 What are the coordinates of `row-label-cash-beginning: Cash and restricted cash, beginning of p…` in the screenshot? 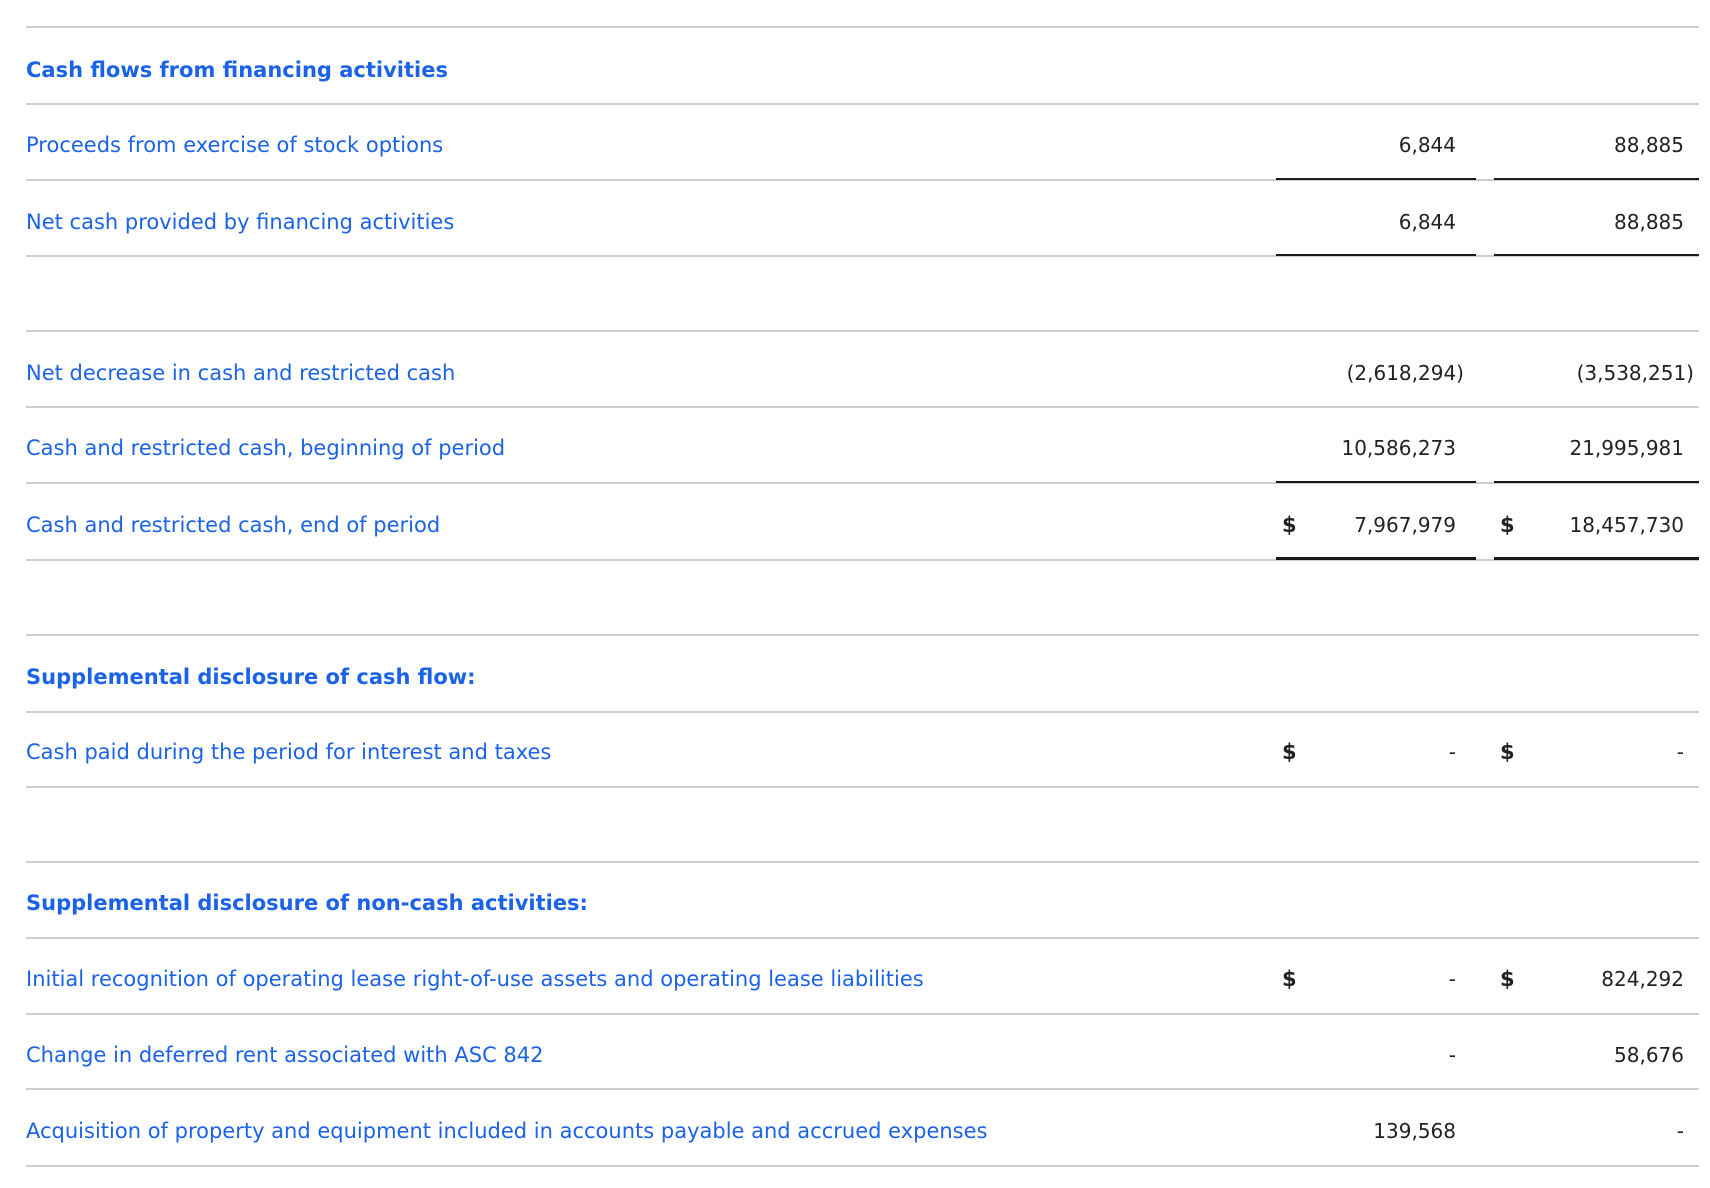 It's located at (266, 448).